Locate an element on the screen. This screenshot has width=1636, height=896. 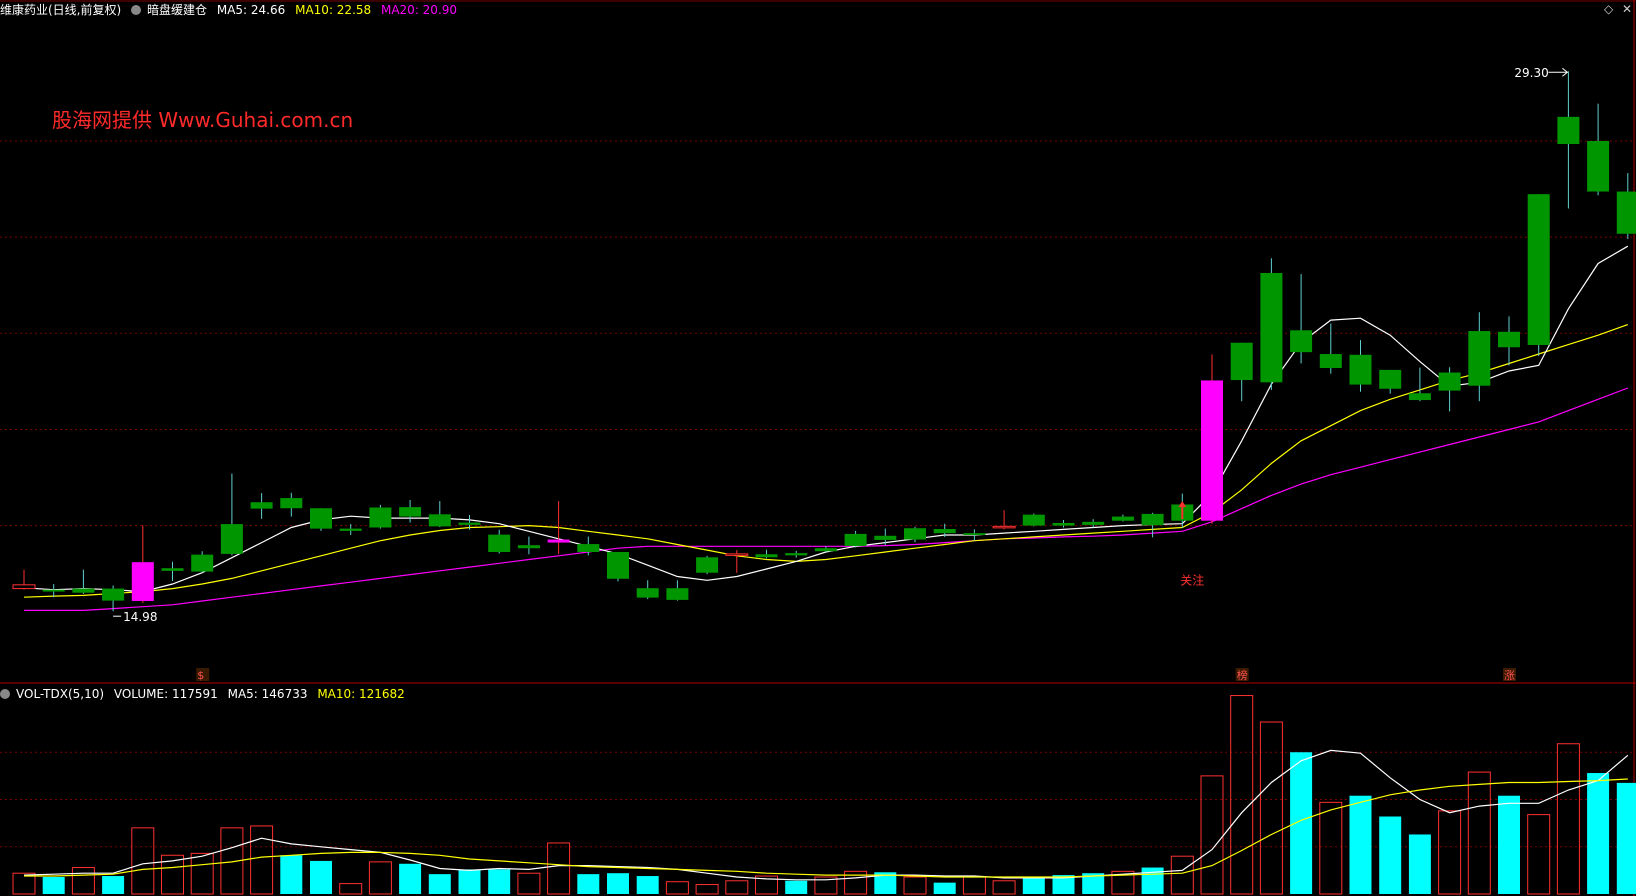
focus-arrow-head is located at coordinates (1182, 504).